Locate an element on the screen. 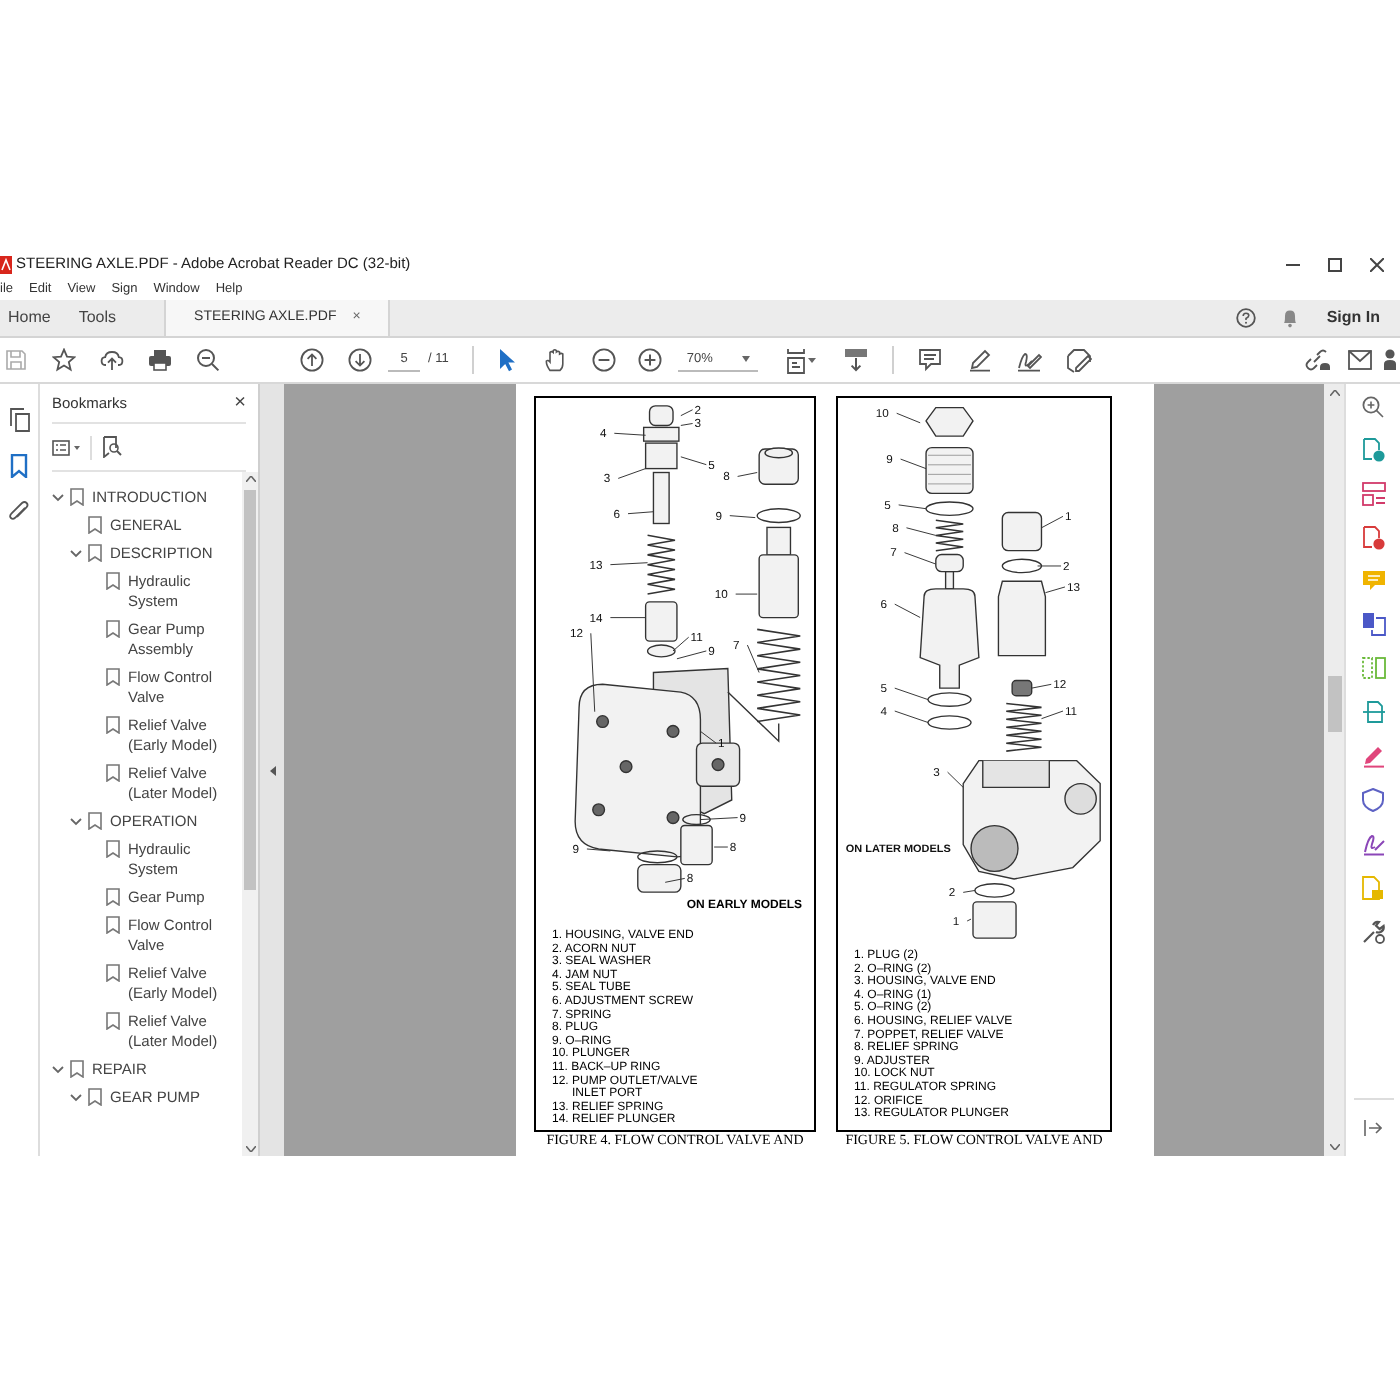 The width and height of the screenshot is (1400, 1400). tab: Home is located at coordinates (29, 318).